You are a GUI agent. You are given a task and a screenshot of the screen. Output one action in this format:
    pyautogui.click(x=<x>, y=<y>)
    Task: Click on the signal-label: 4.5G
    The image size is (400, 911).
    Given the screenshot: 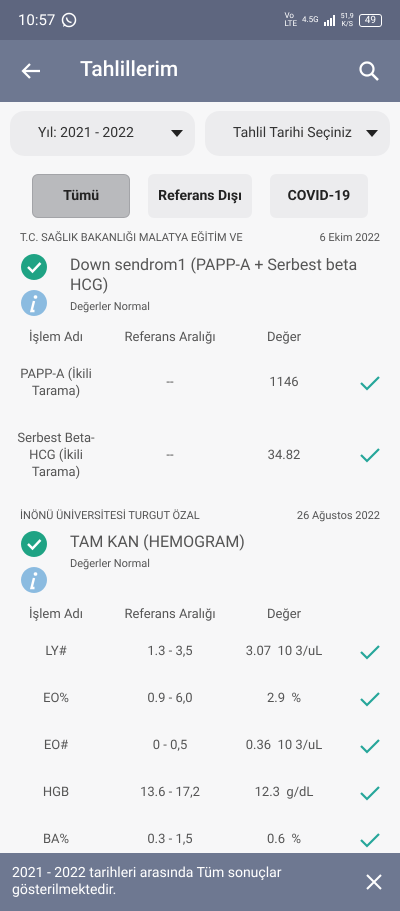 What is the action you would take?
    pyautogui.click(x=310, y=20)
    